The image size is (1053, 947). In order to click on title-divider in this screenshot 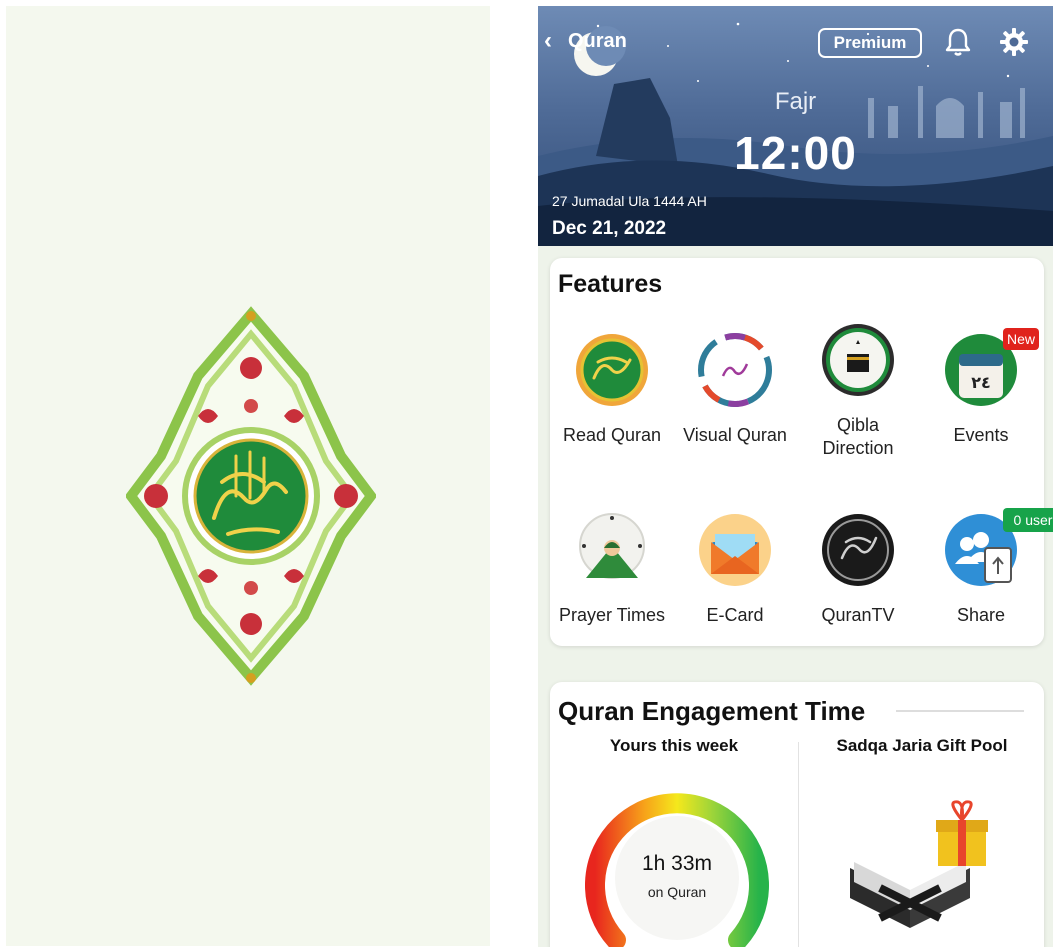, I will do `click(960, 711)`.